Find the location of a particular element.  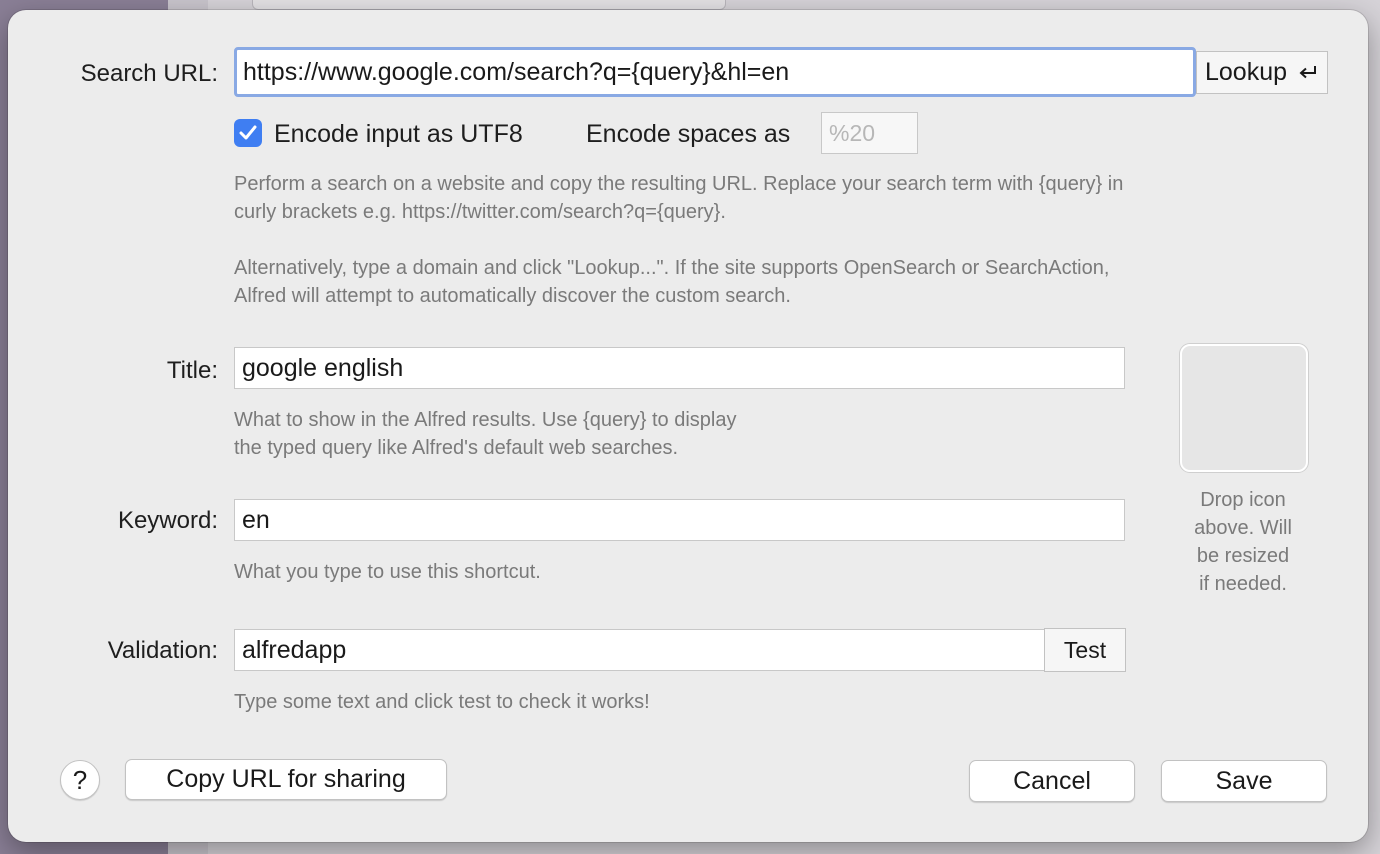

icon-well-help-line-1: Drop icon is located at coordinates (1243, 500).